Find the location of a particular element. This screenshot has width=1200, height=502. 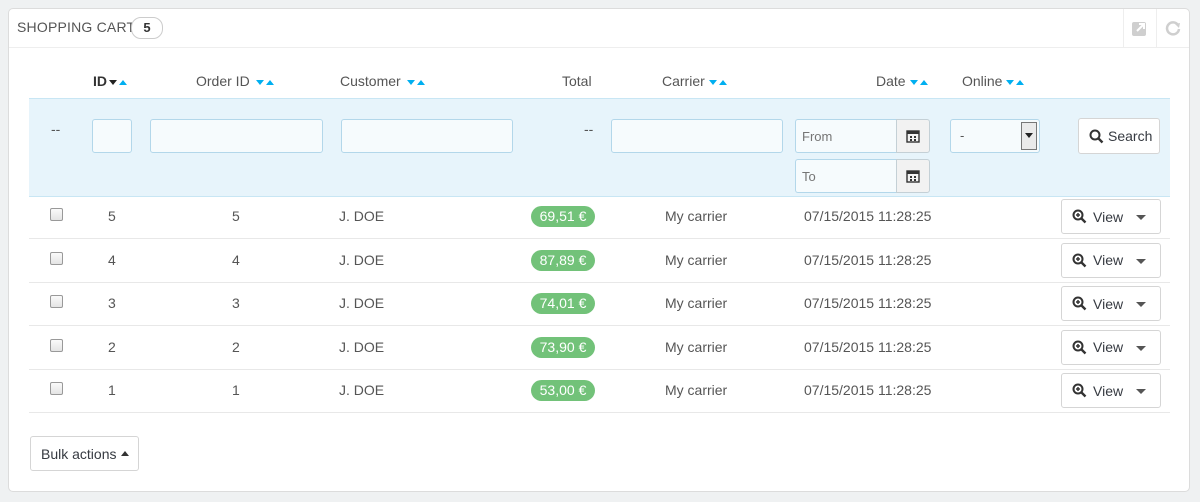

total-badge: 73,90 € is located at coordinates (563, 347).